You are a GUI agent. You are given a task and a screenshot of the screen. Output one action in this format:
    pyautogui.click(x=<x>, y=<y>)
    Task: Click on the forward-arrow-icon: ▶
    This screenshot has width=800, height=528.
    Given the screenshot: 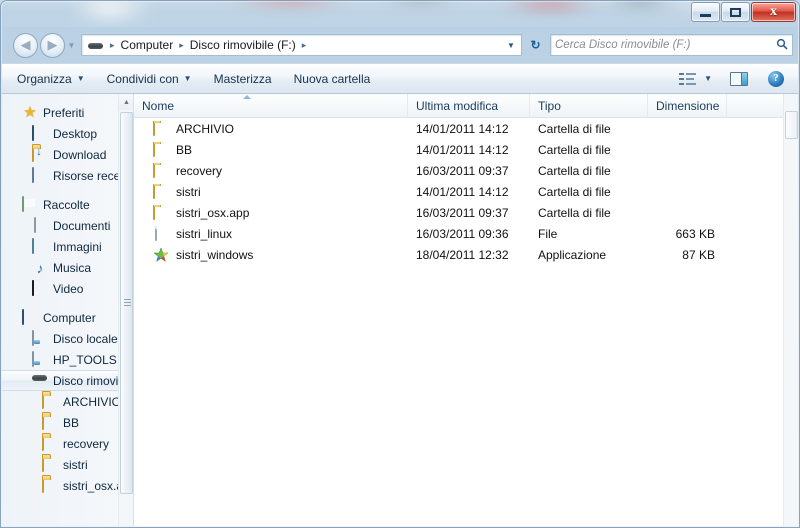 What is the action you would take?
    pyautogui.click(x=52, y=45)
    